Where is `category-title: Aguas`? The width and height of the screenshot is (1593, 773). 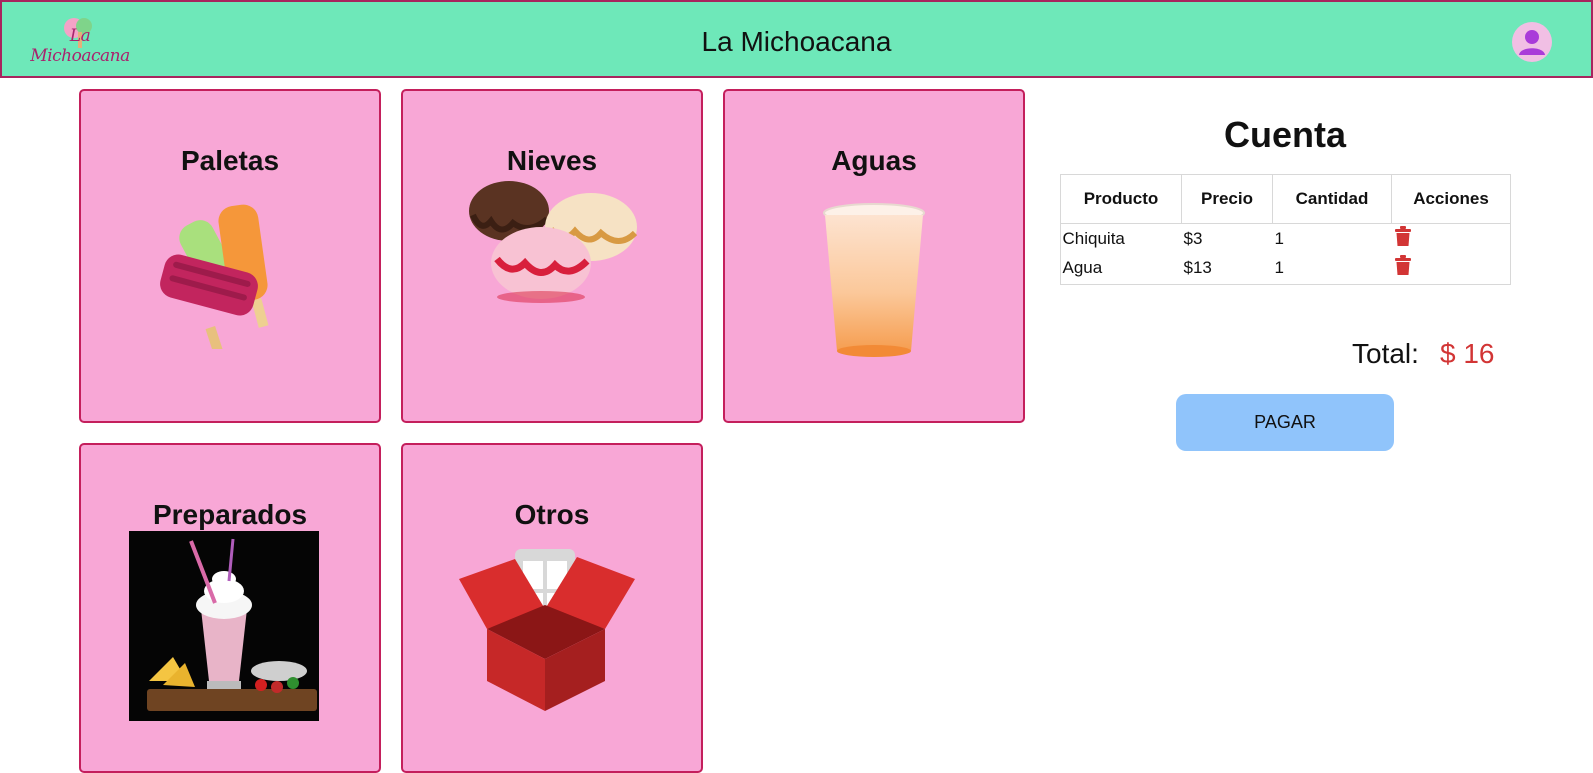
category-title: Aguas is located at coordinates (874, 160).